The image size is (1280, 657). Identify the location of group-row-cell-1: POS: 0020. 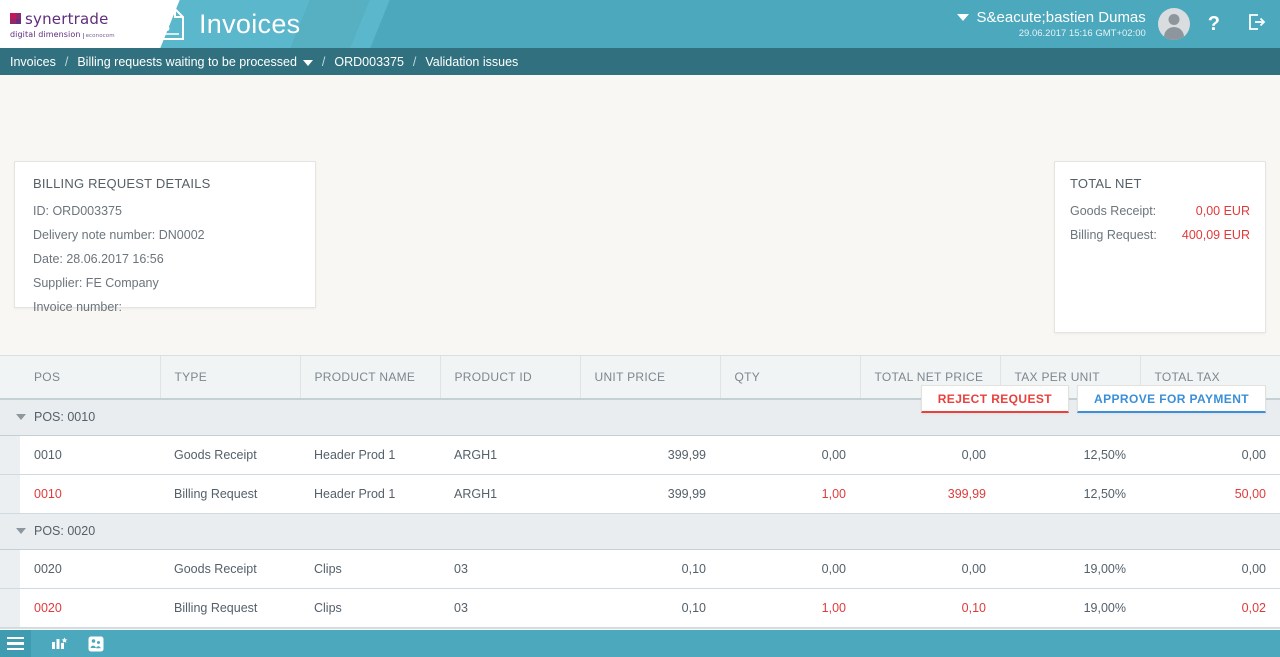
(640, 531).